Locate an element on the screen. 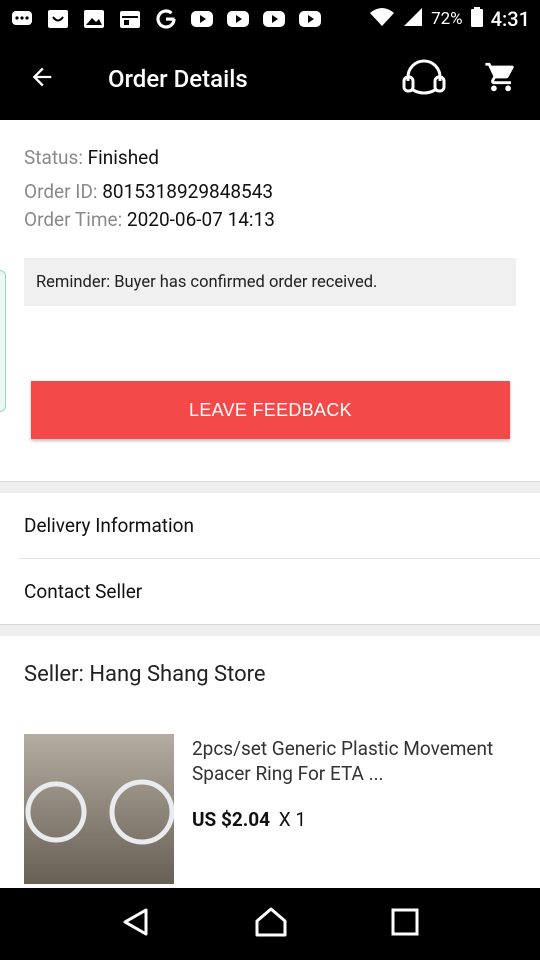 The image size is (540, 960). nav-back-button is located at coordinates (136, 924).